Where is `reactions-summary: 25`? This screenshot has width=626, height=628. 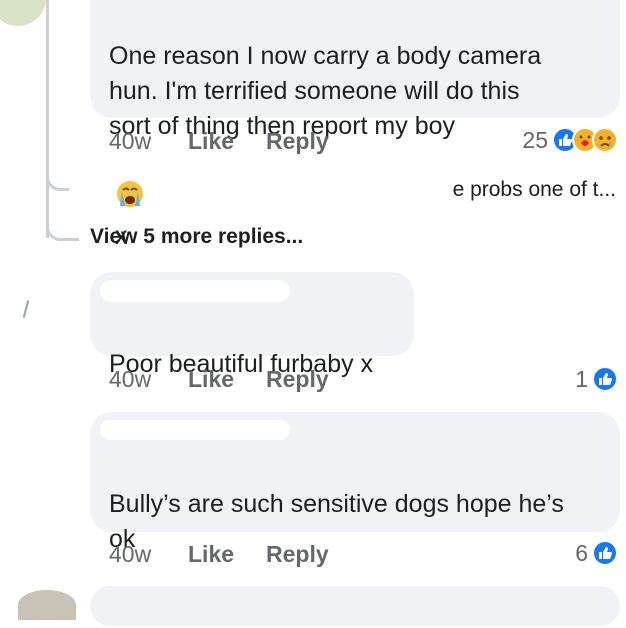
reactions-summary: 25 is located at coordinates (570, 140).